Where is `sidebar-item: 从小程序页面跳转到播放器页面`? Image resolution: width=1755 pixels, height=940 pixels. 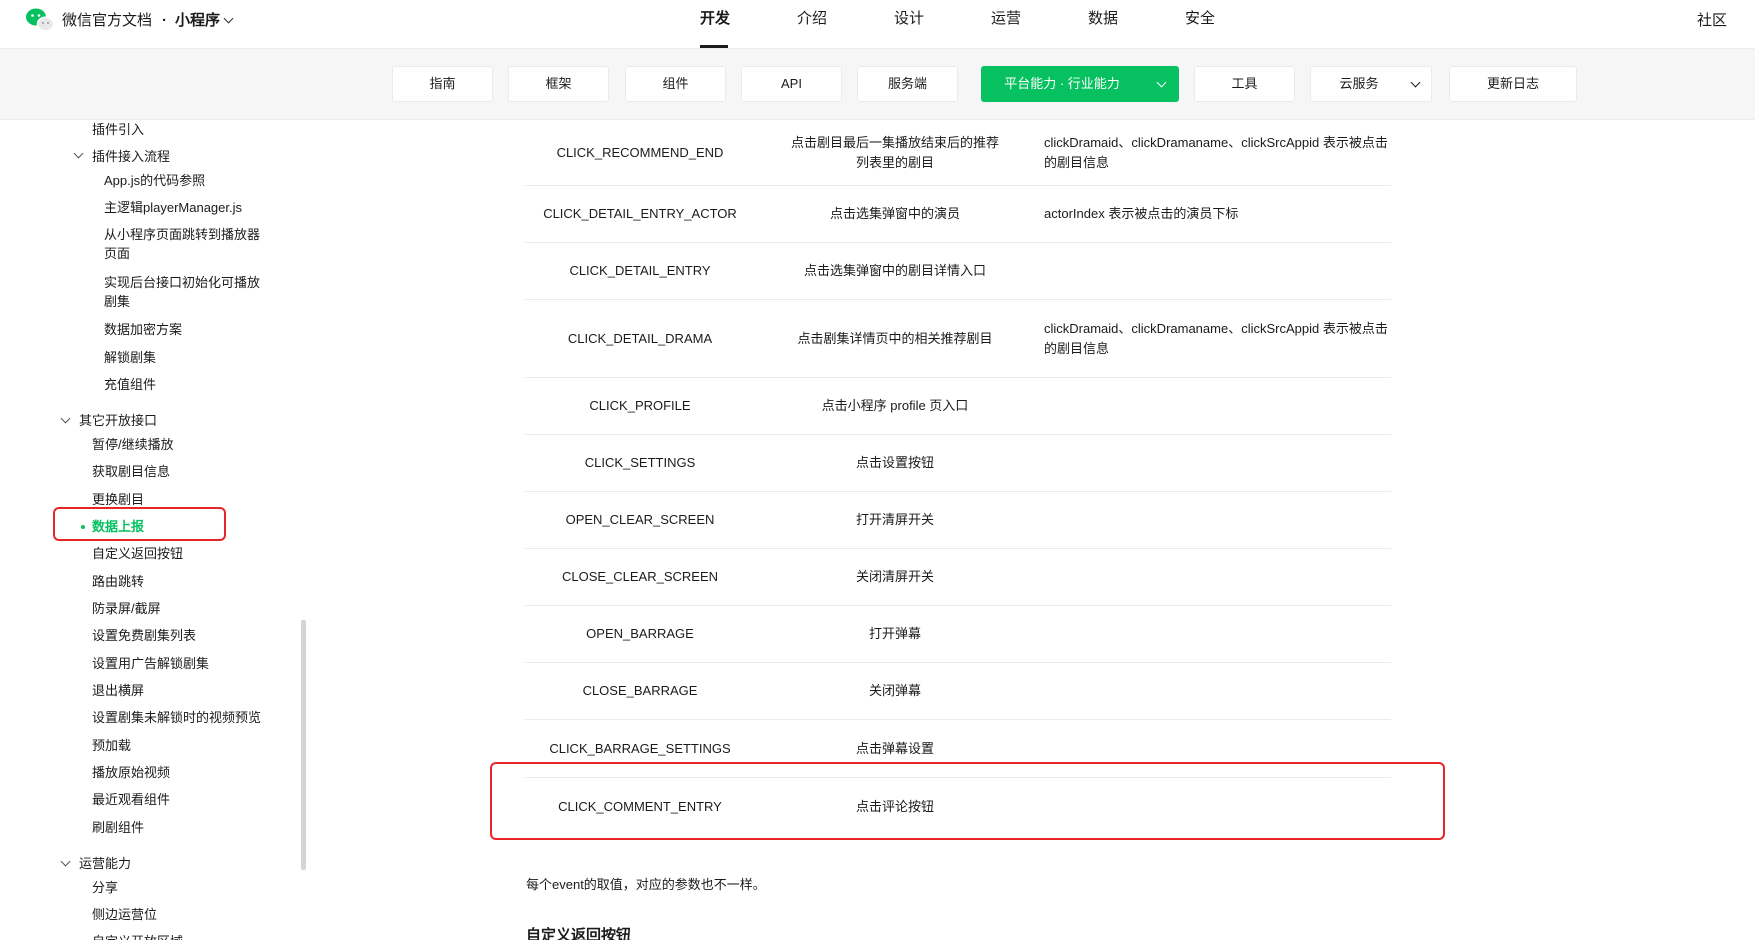 sidebar-item: 从小程序页面跳转到播放器页面 is located at coordinates (186, 244).